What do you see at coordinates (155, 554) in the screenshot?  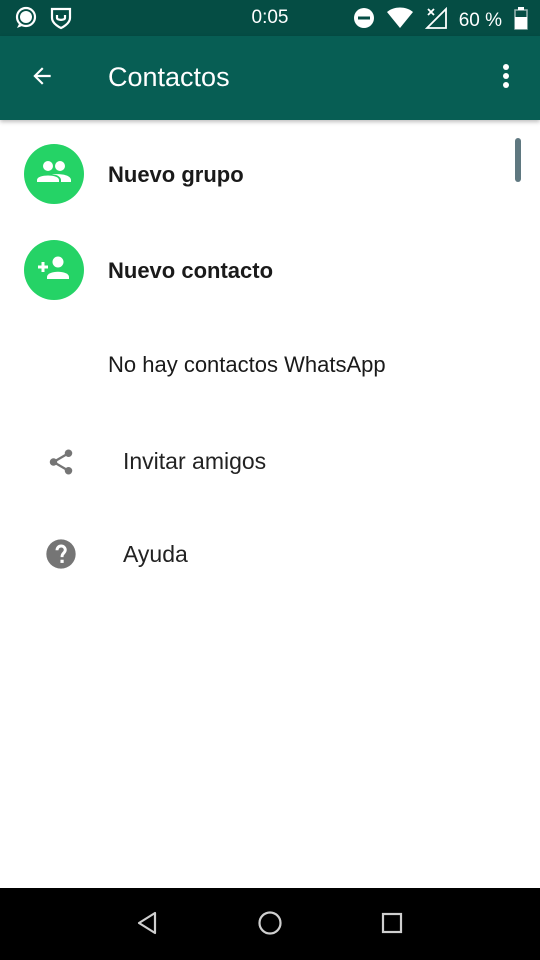 I see `help-label: Ayuda` at bounding box center [155, 554].